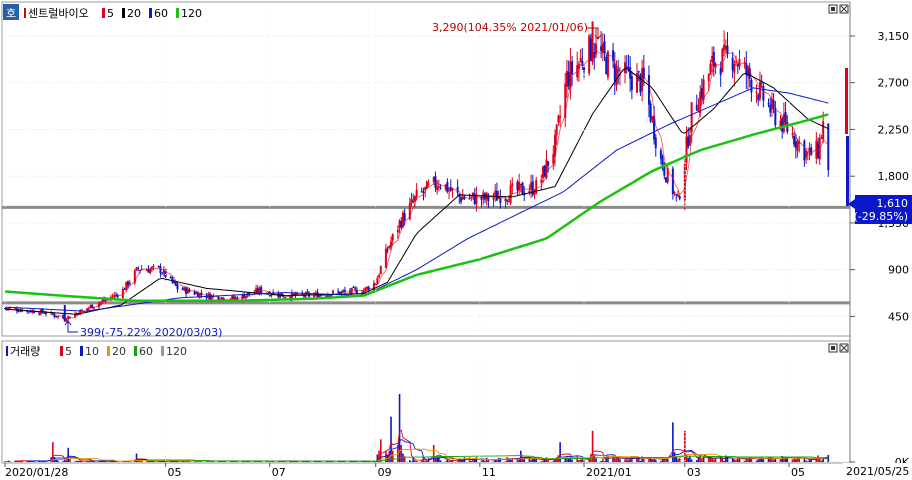 This screenshot has height=480, width=912. I want to click on current-price-value: 1,610, so click(893, 203).